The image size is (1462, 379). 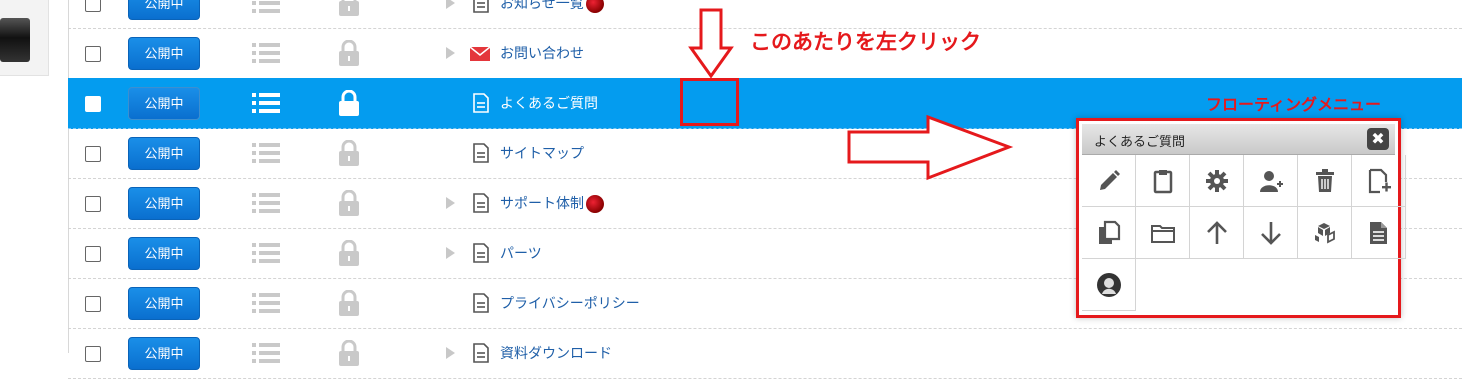 I want to click on page-title-text: 資料ダウンロード, so click(x=556, y=354).